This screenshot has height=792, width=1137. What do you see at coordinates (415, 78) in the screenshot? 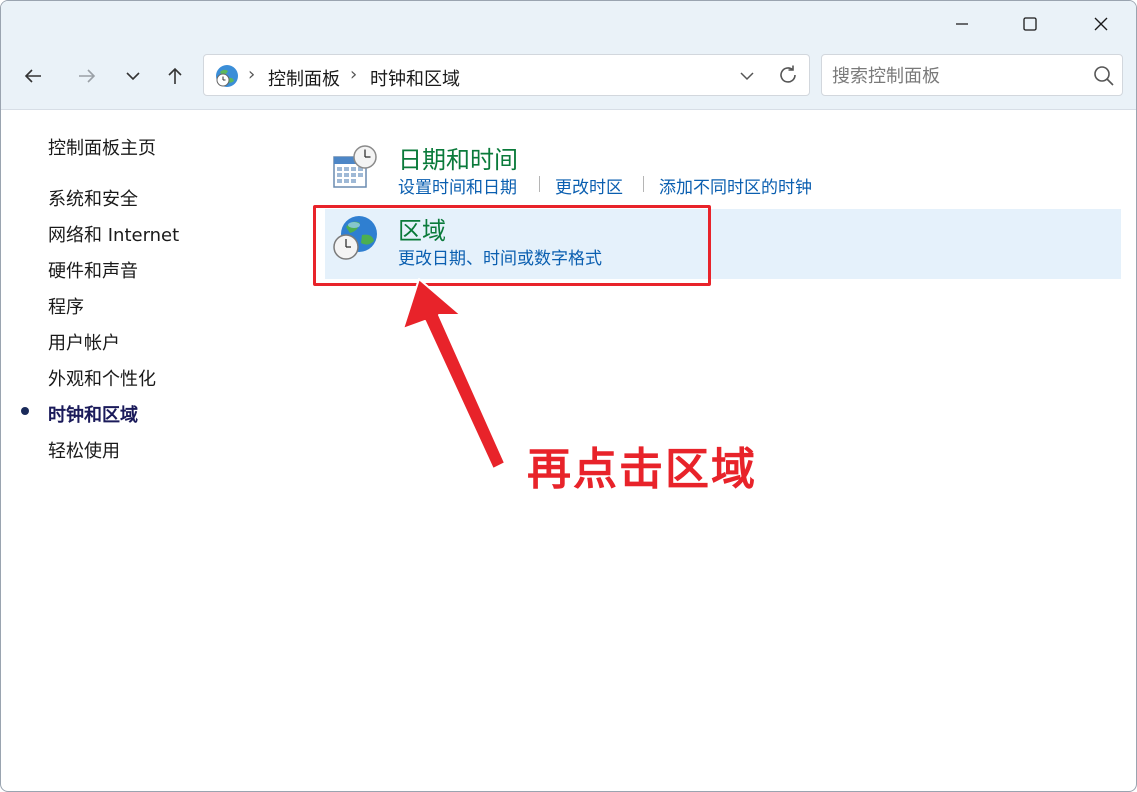
I see `breadcrumb-clock-region: 时钟和区域` at bounding box center [415, 78].